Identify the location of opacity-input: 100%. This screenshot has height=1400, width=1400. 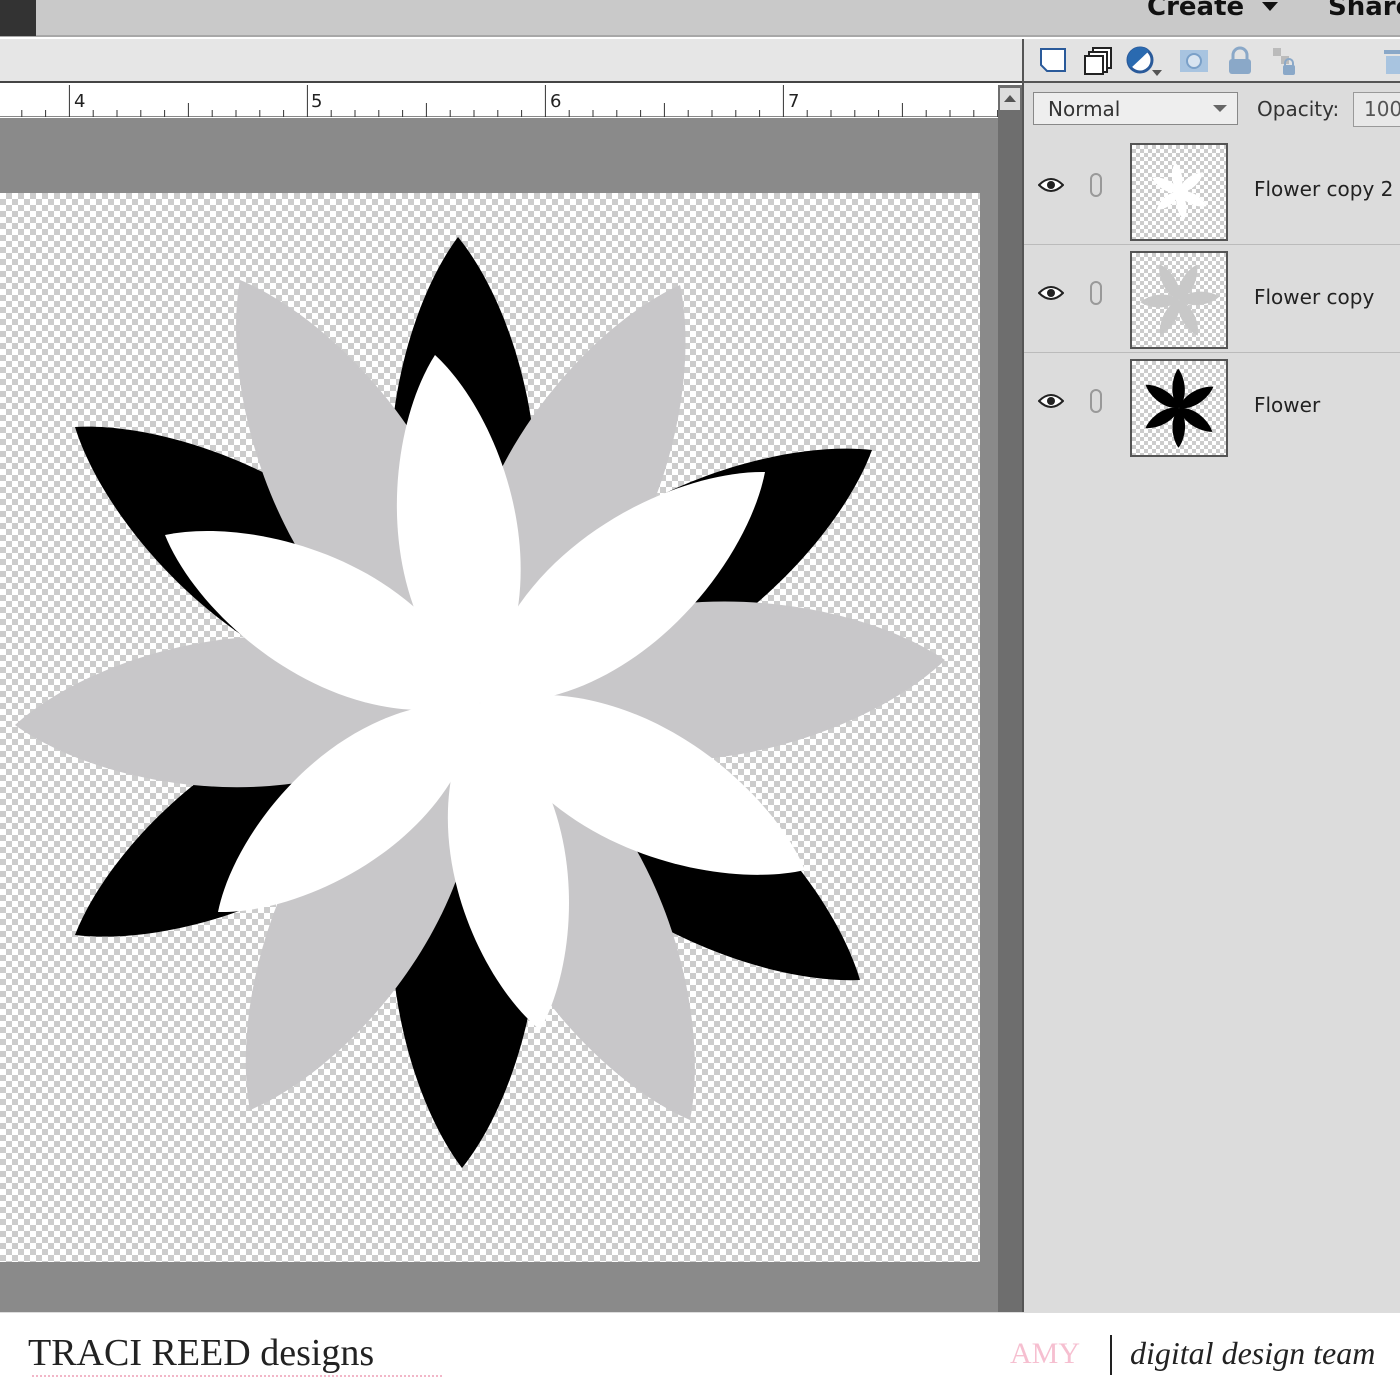
(1376, 109).